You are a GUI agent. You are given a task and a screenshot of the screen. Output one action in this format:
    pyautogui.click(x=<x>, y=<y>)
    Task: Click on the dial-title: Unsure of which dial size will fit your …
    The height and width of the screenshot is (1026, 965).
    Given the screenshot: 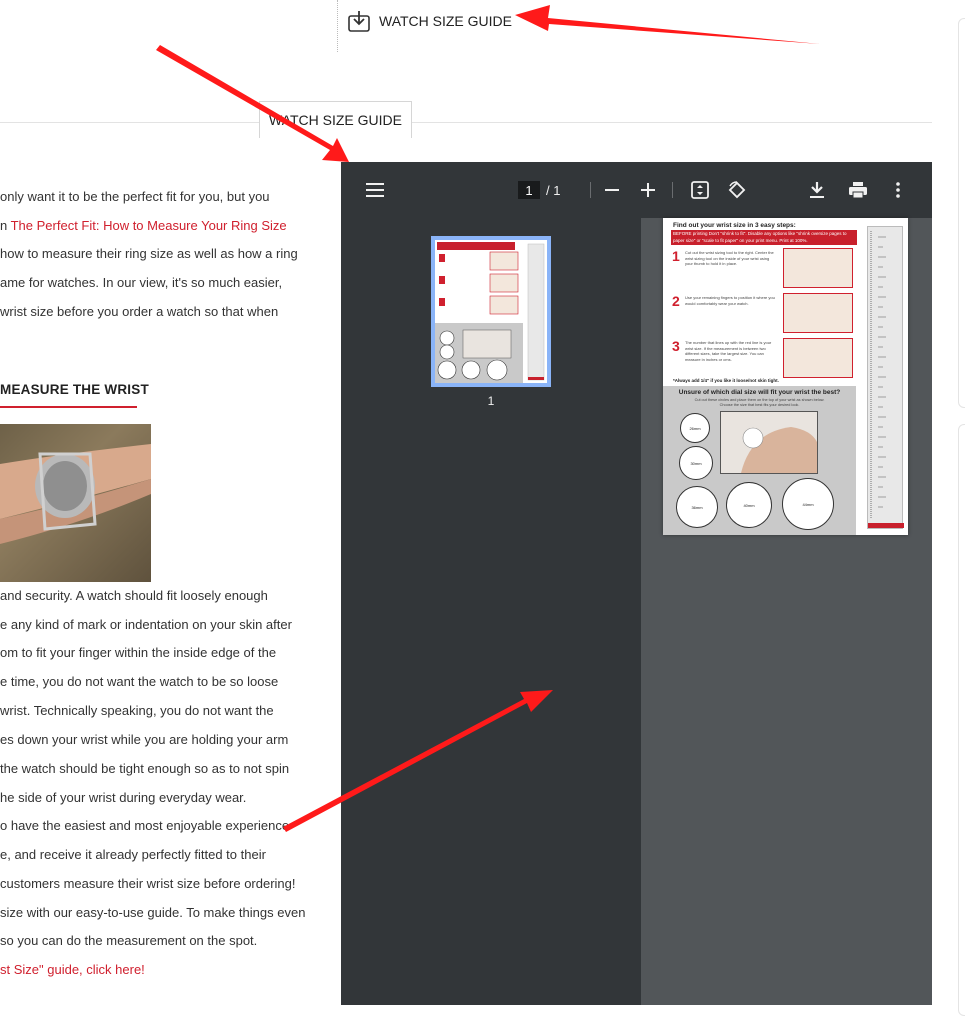 What is the action you would take?
    pyautogui.click(x=759, y=392)
    